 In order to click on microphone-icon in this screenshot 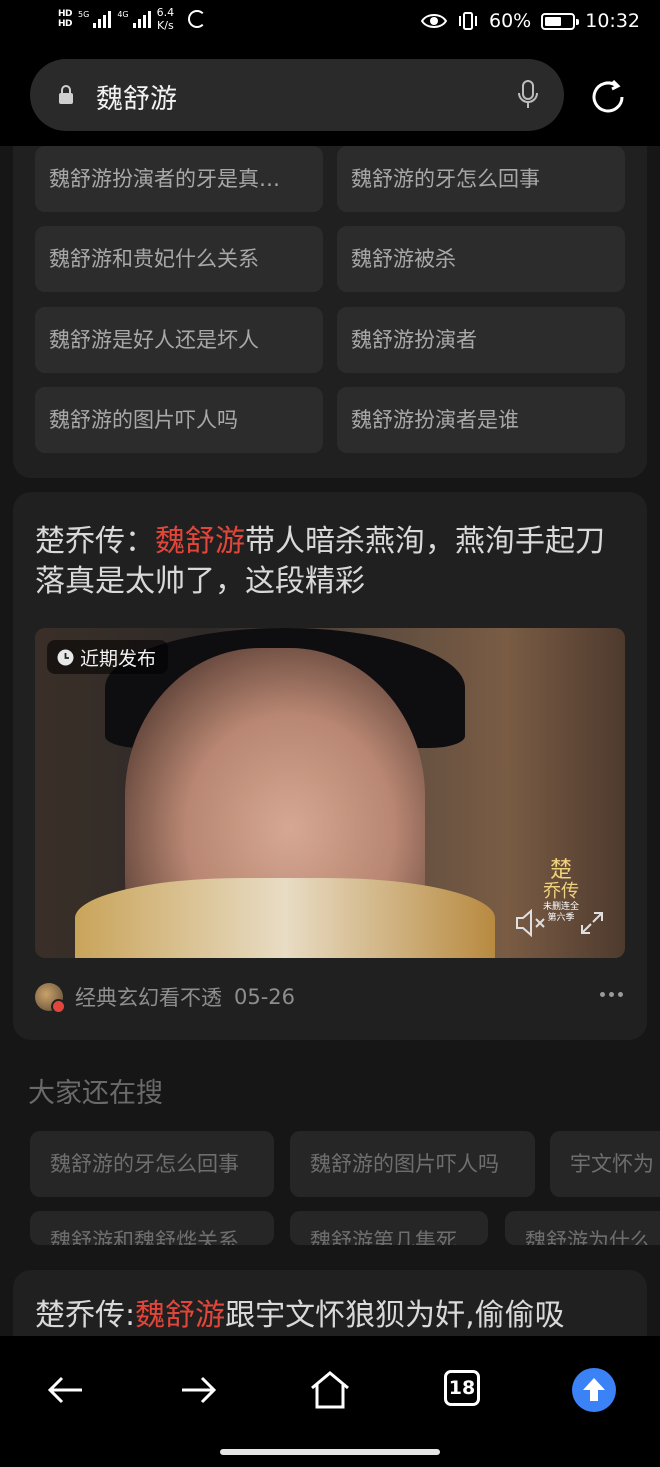, I will do `click(528, 95)`.